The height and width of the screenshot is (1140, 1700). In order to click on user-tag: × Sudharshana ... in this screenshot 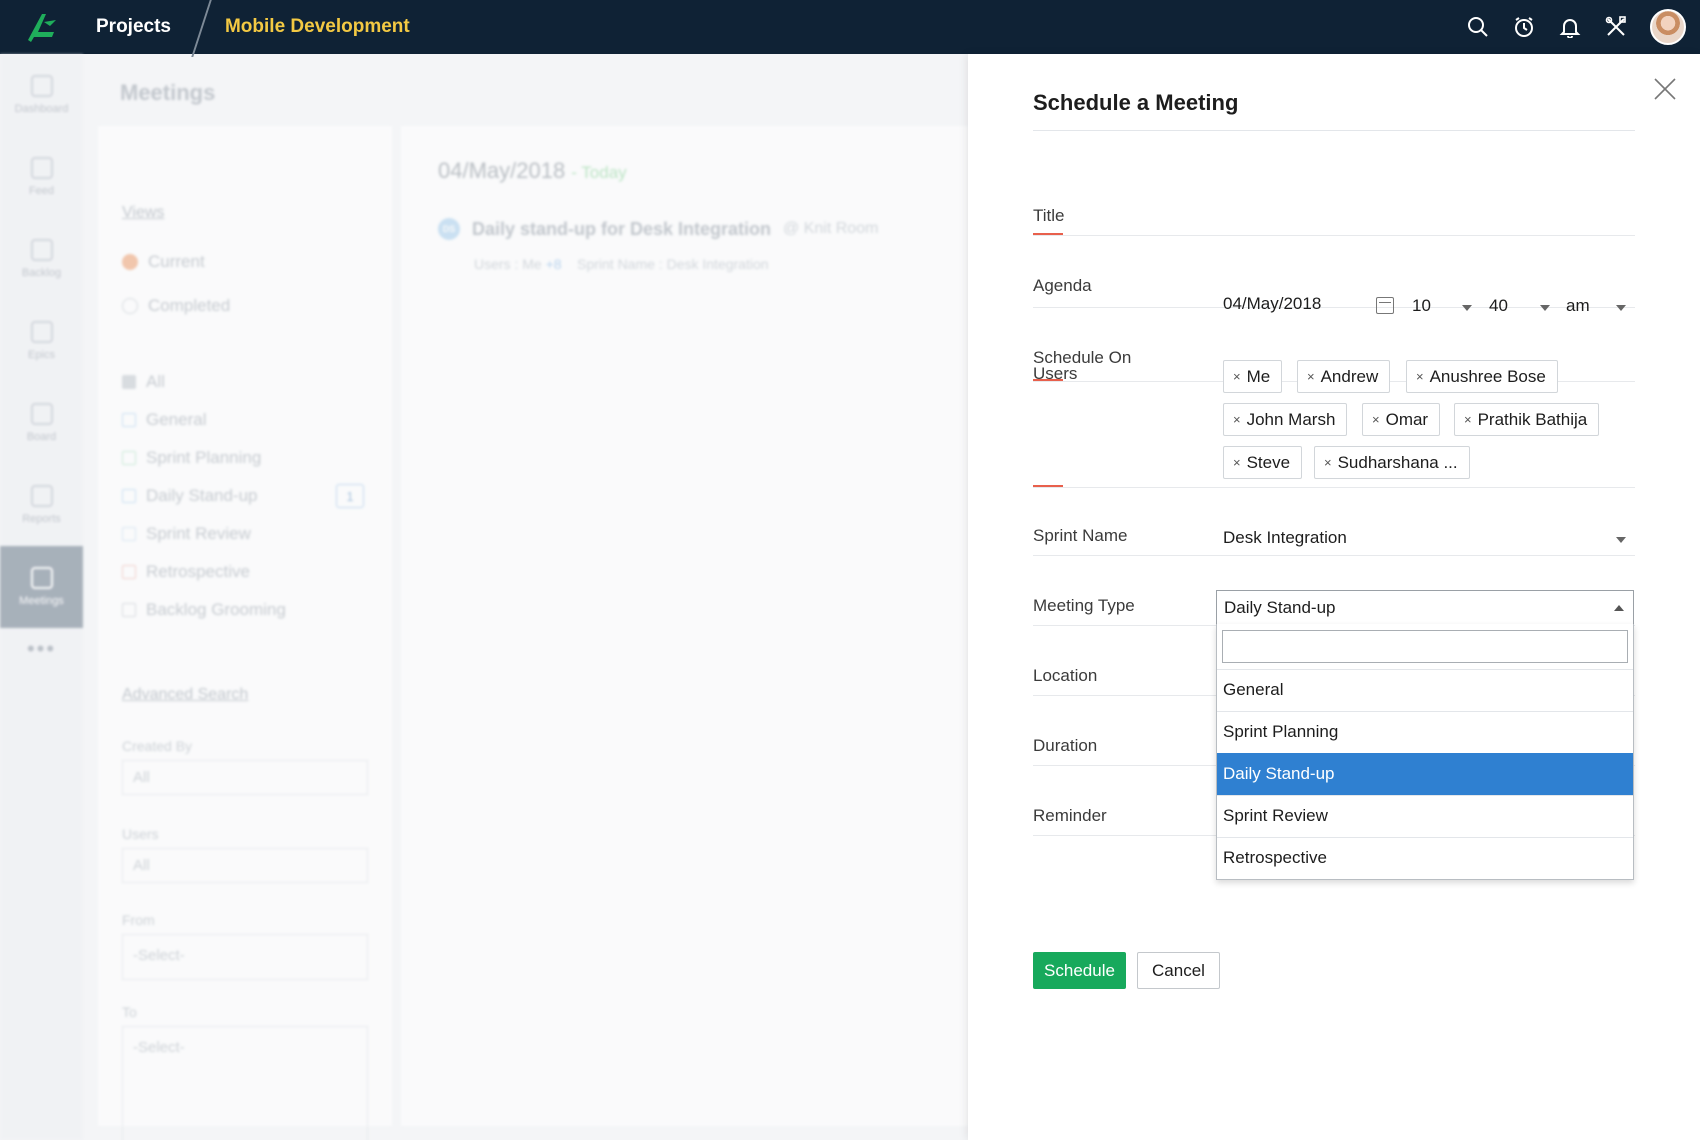, I will do `click(1392, 462)`.